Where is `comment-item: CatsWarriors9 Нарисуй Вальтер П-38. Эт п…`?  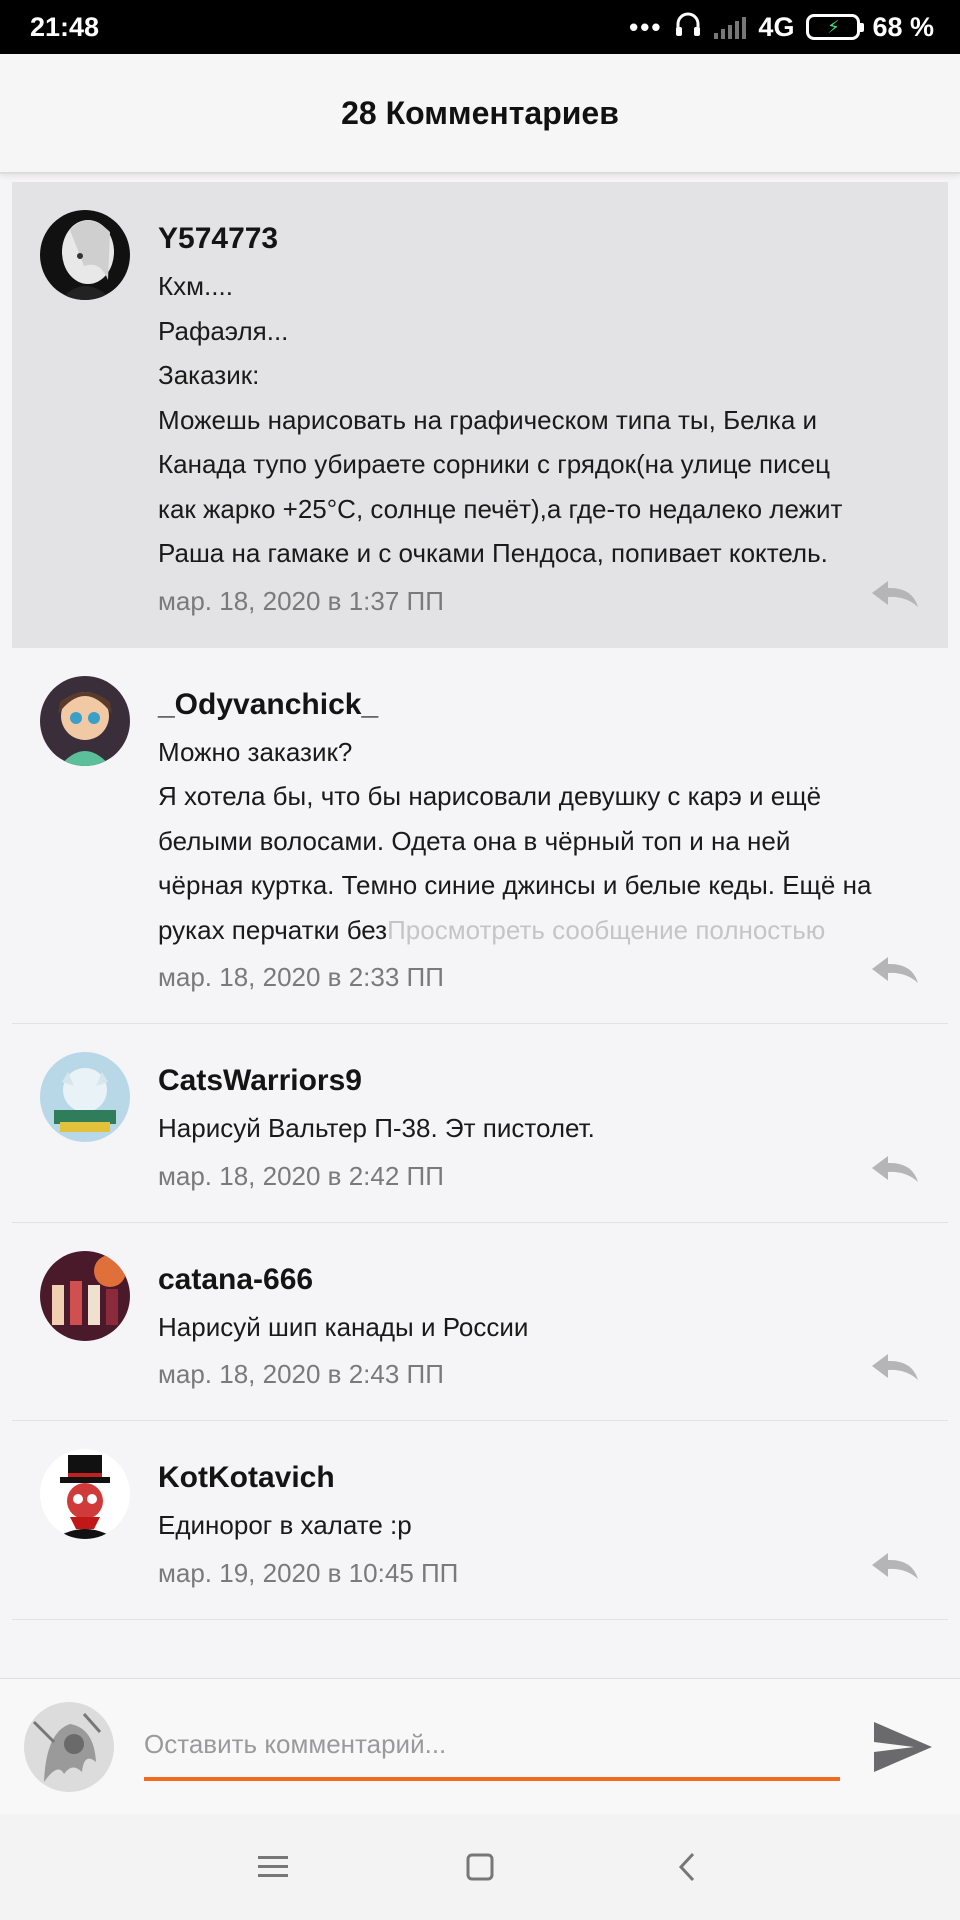 comment-item: CatsWarriors9 Нарисуй Вальтер П-38. Эт п… is located at coordinates (480, 1123).